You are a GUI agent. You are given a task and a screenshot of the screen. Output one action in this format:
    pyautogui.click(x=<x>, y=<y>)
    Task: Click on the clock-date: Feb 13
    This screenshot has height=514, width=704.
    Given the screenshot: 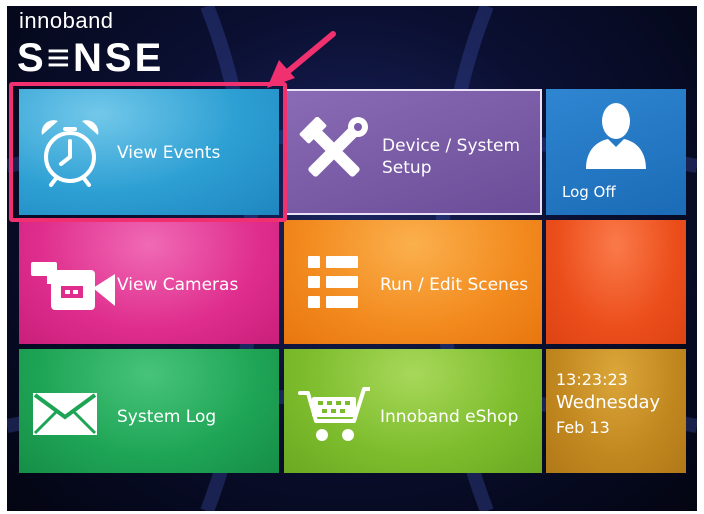 What is the action you would take?
    pyautogui.click(x=583, y=427)
    